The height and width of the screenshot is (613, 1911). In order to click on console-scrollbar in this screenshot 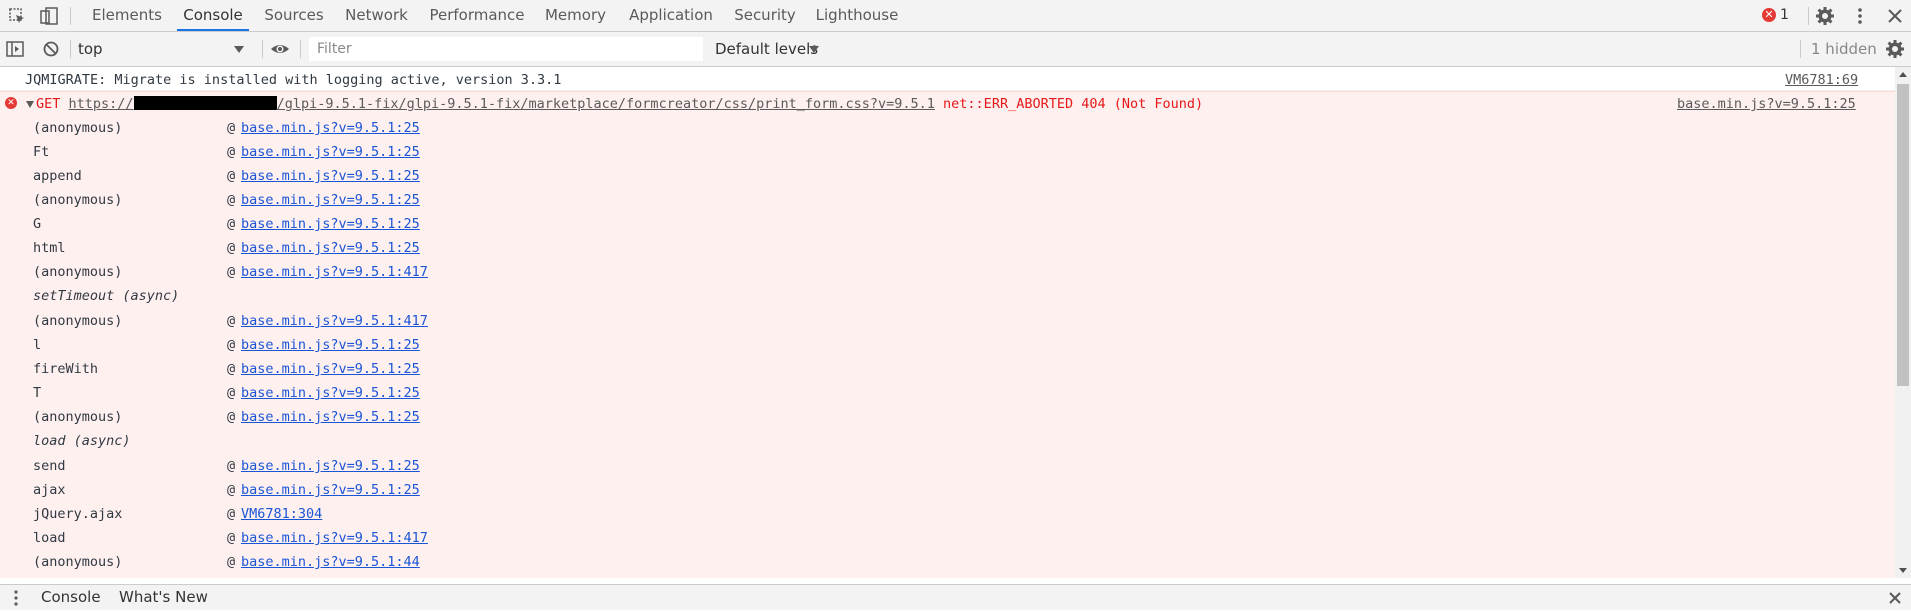, I will do `click(1903, 322)`.